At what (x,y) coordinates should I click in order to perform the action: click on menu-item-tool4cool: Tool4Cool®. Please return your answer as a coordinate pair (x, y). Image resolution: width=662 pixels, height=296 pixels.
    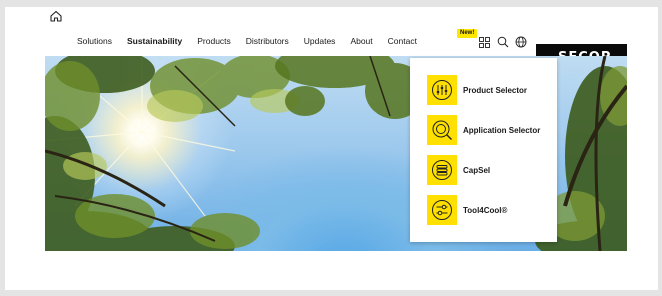
    Looking at the image, I should click on (467, 210).